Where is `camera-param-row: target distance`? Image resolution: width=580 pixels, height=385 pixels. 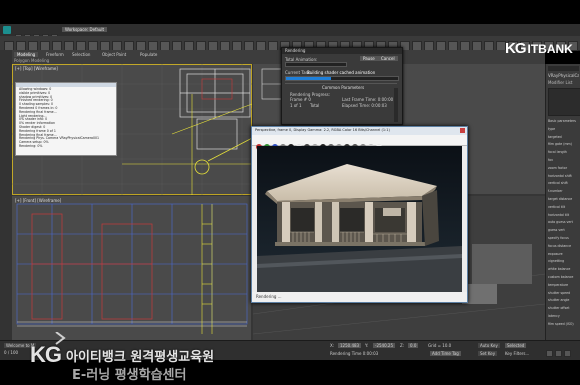 camera-param-row: target distance is located at coordinates (563, 200).